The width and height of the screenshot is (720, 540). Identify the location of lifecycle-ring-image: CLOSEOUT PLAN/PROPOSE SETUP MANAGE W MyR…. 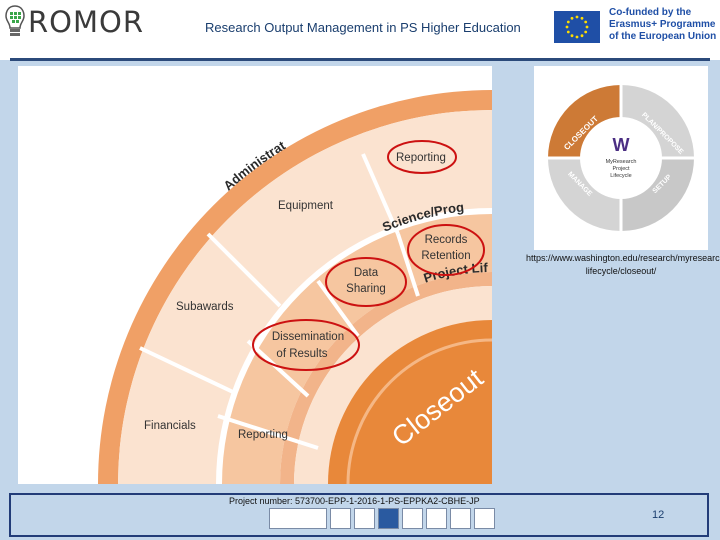
(621, 158).